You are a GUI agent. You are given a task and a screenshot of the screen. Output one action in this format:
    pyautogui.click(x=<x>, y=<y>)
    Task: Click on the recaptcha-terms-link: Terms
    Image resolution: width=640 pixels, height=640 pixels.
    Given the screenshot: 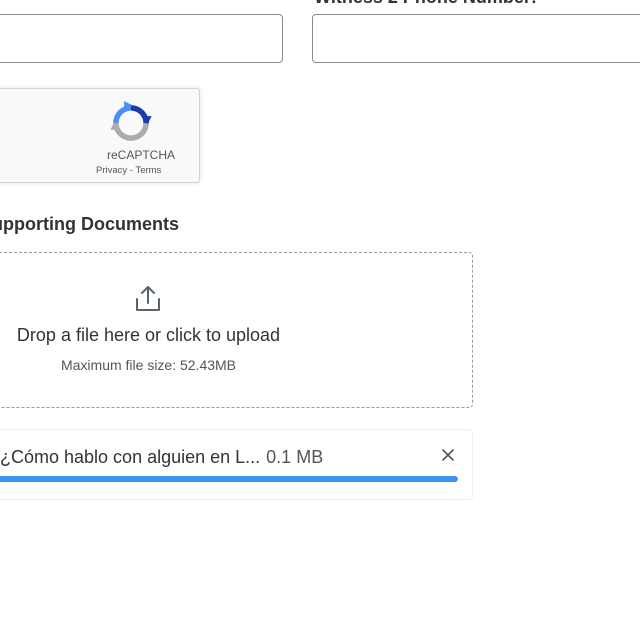 What is the action you would take?
    pyautogui.click(x=148, y=170)
    